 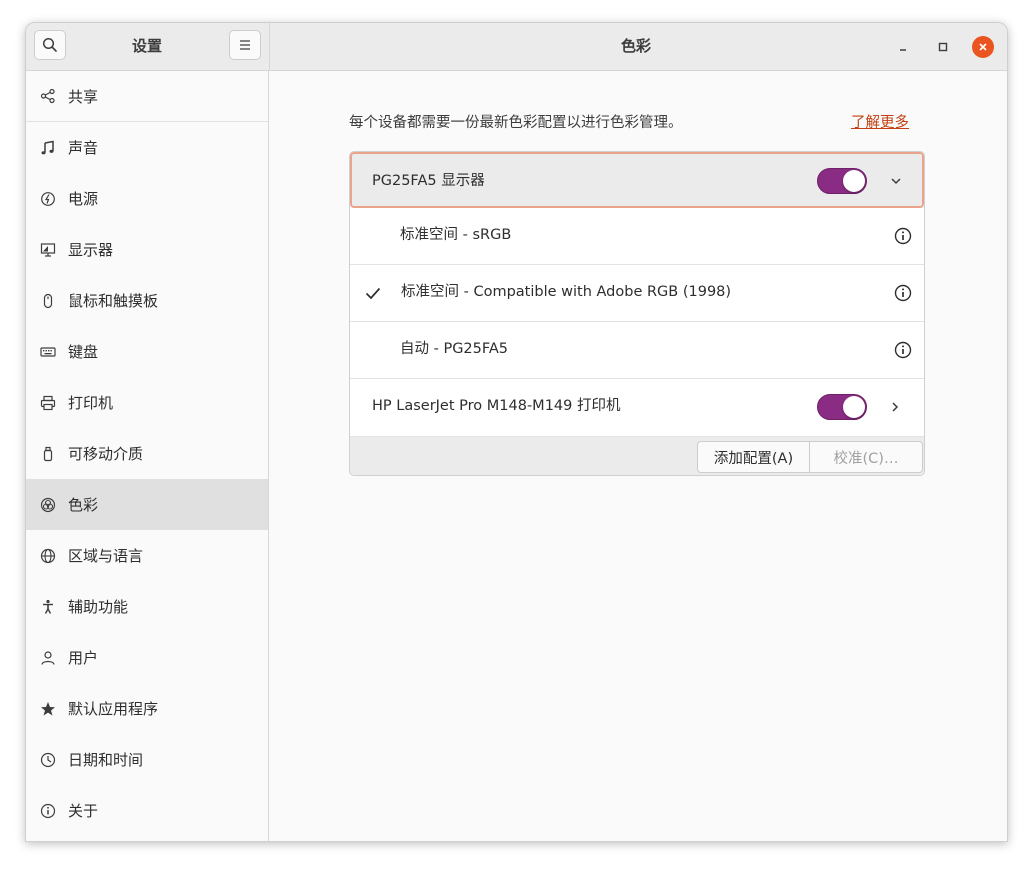 What do you see at coordinates (48, 556) in the screenshot?
I see `globe-icon` at bounding box center [48, 556].